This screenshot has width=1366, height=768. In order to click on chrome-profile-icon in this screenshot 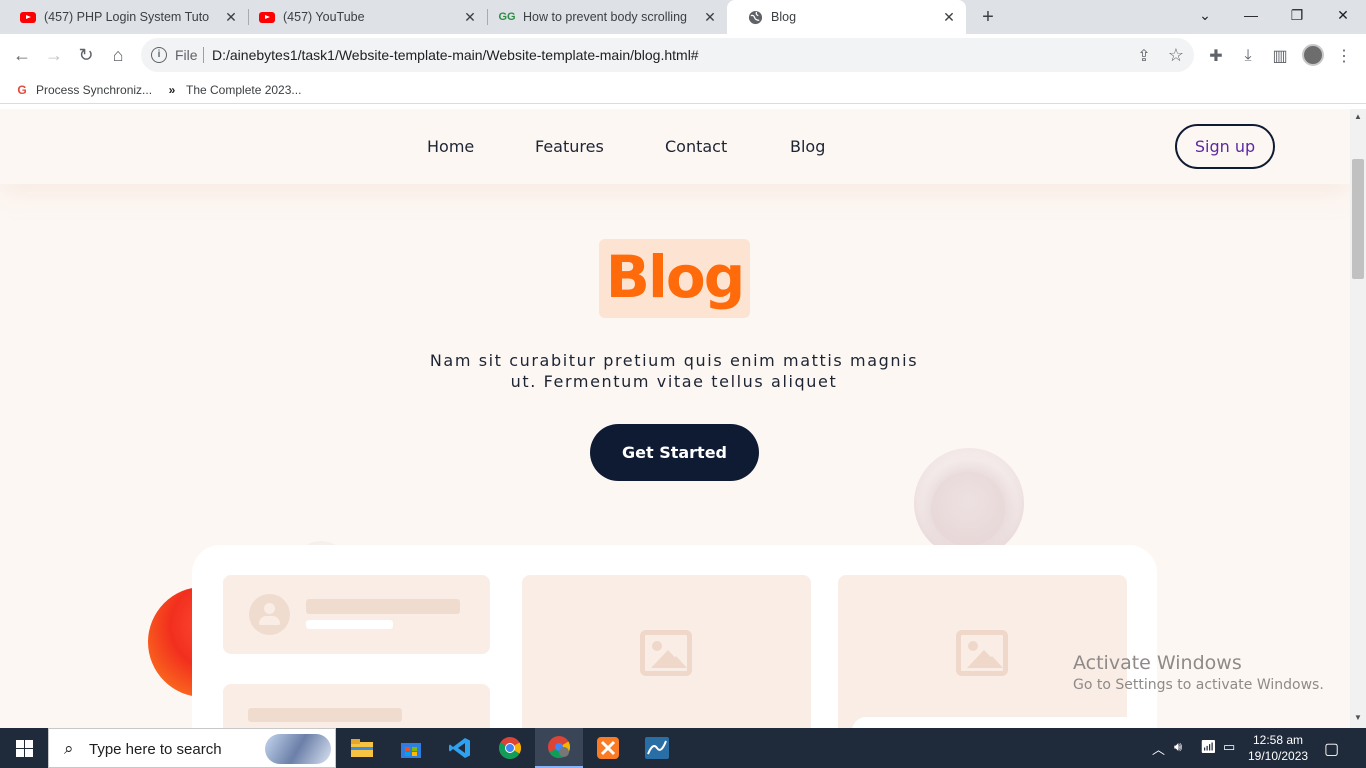, I will do `click(559, 748)`.